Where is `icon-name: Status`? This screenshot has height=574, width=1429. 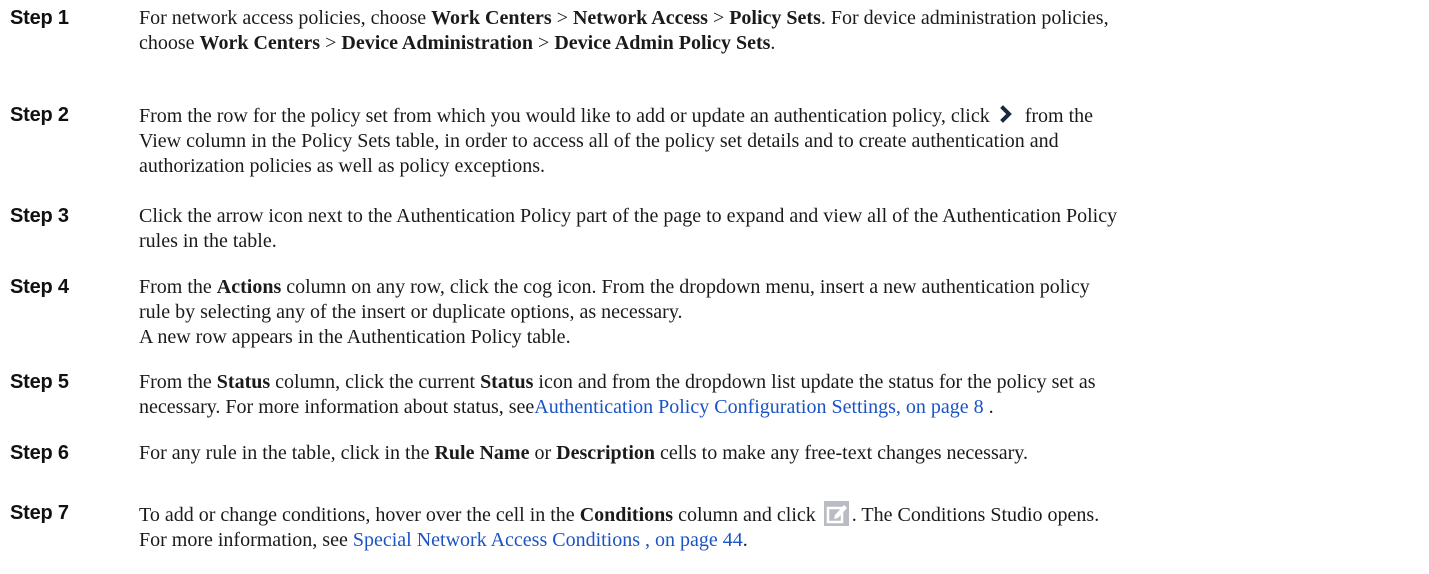 icon-name: Status is located at coordinates (507, 382).